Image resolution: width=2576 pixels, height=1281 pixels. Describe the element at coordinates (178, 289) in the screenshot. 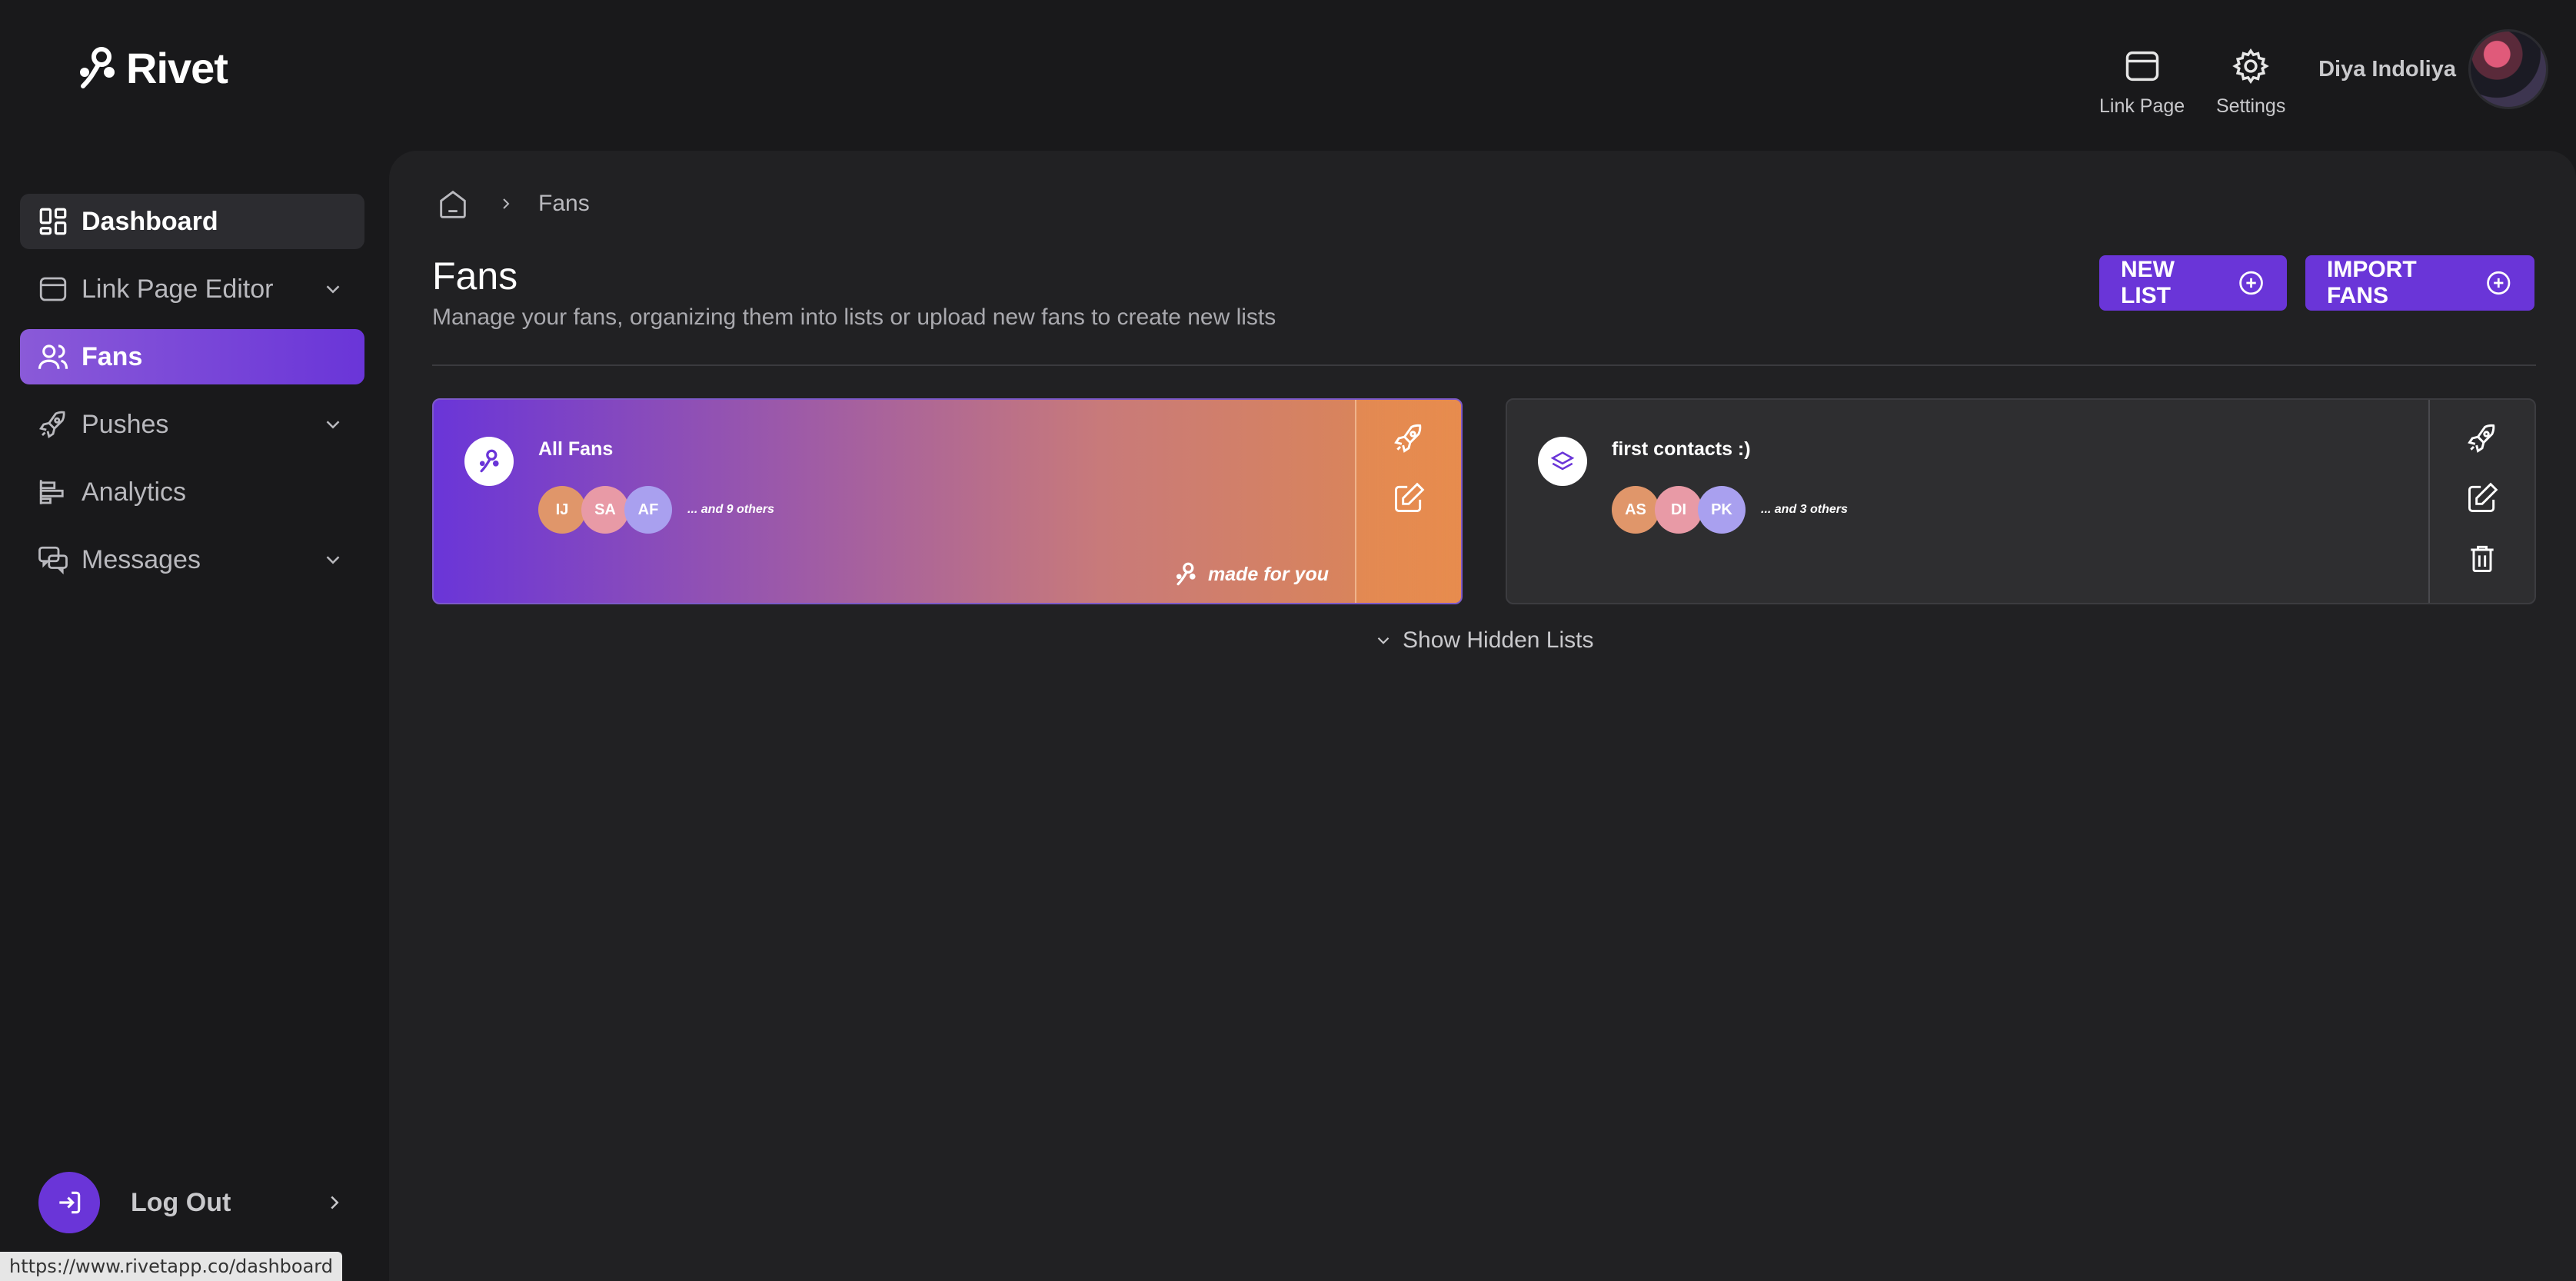

I see `sidebar-item-label: Link Page Editor` at that location.